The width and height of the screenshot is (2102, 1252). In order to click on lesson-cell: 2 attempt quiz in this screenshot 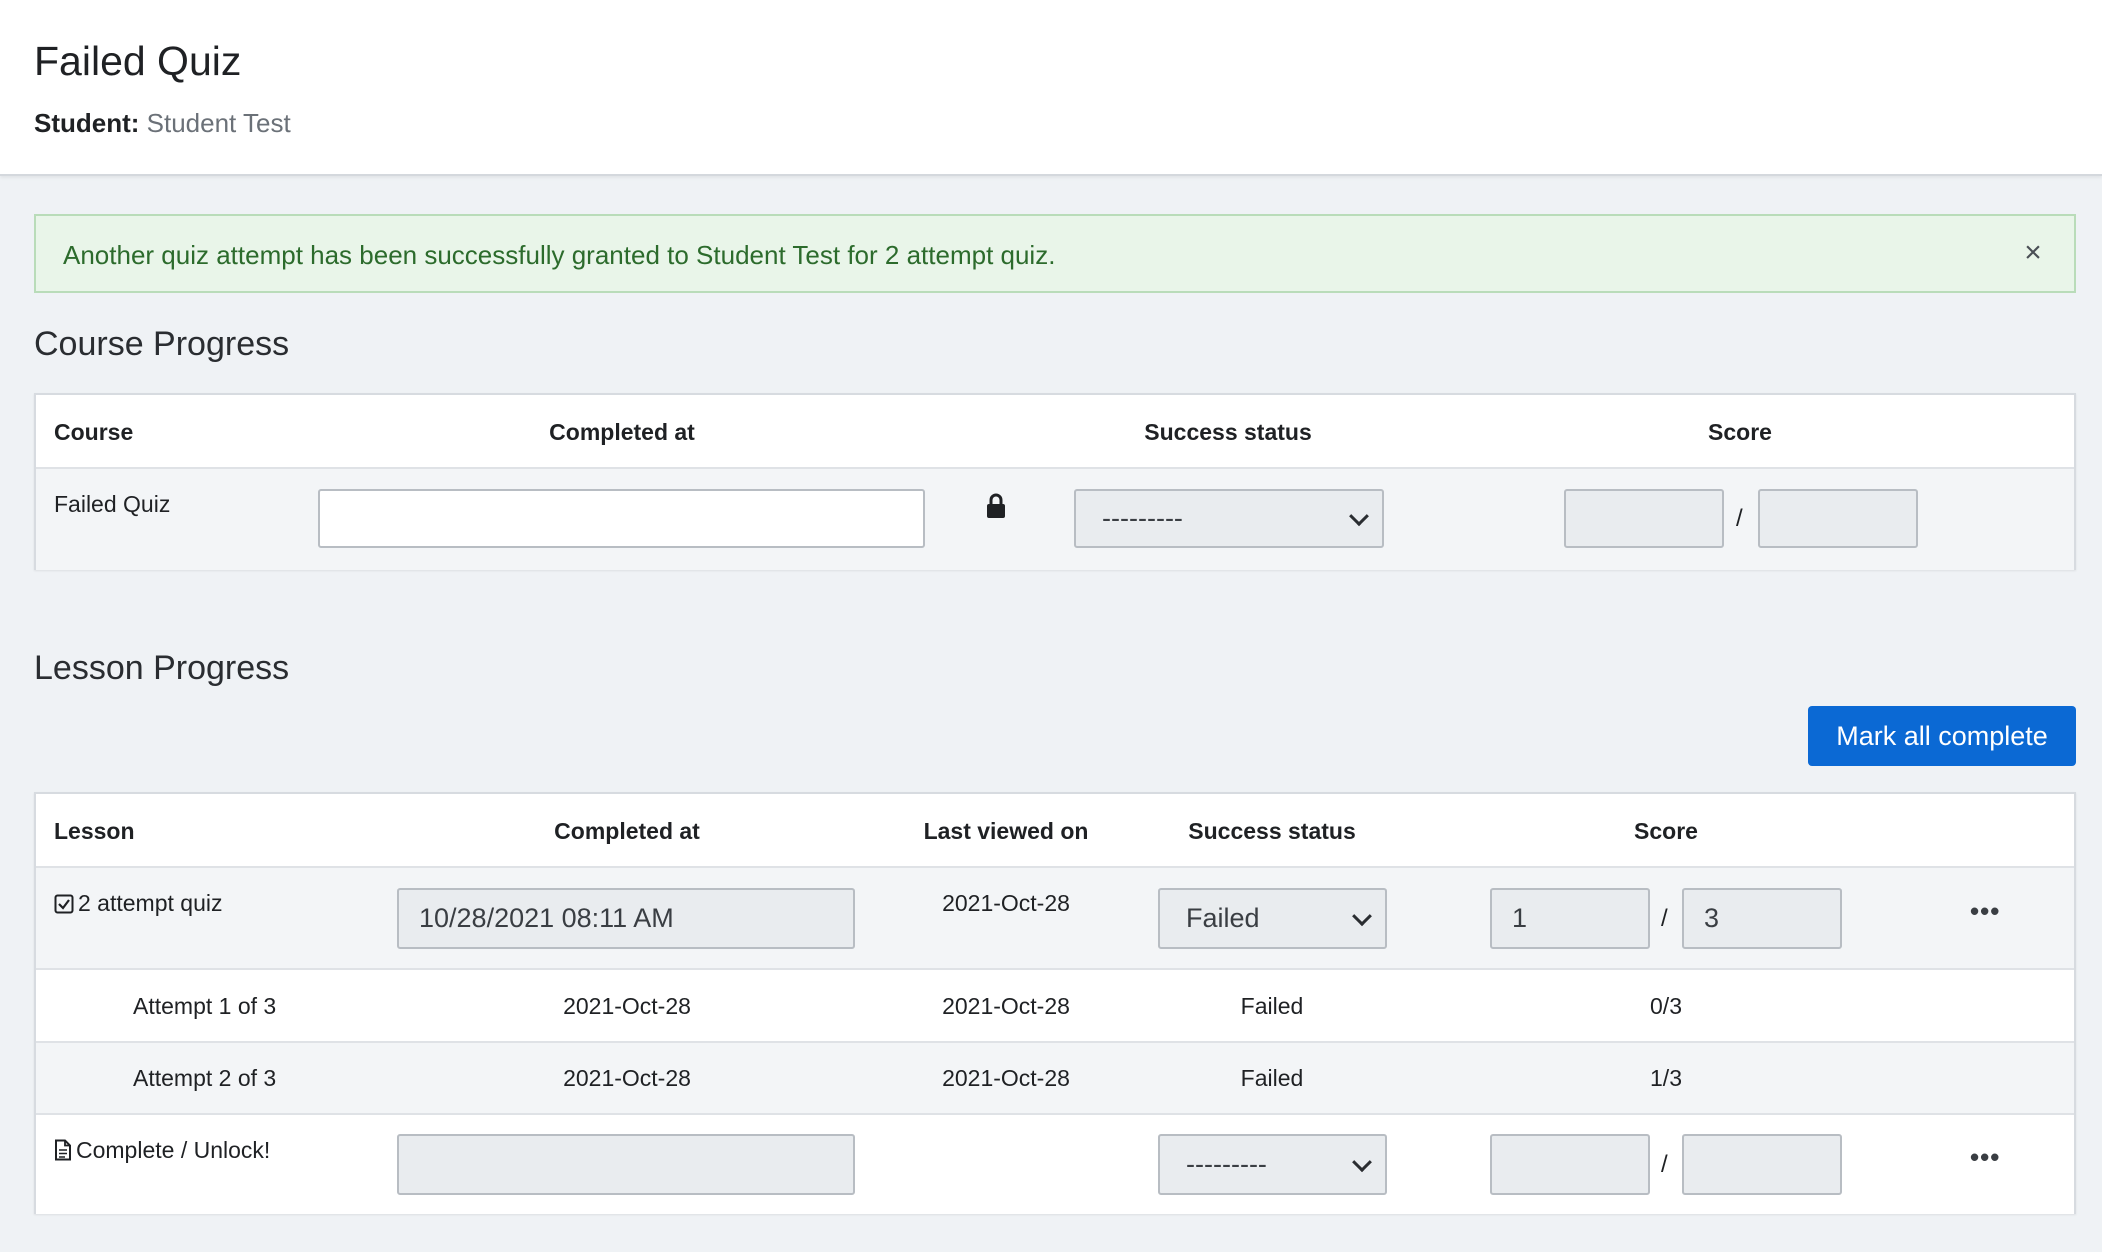, I will do `click(138, 905)`.